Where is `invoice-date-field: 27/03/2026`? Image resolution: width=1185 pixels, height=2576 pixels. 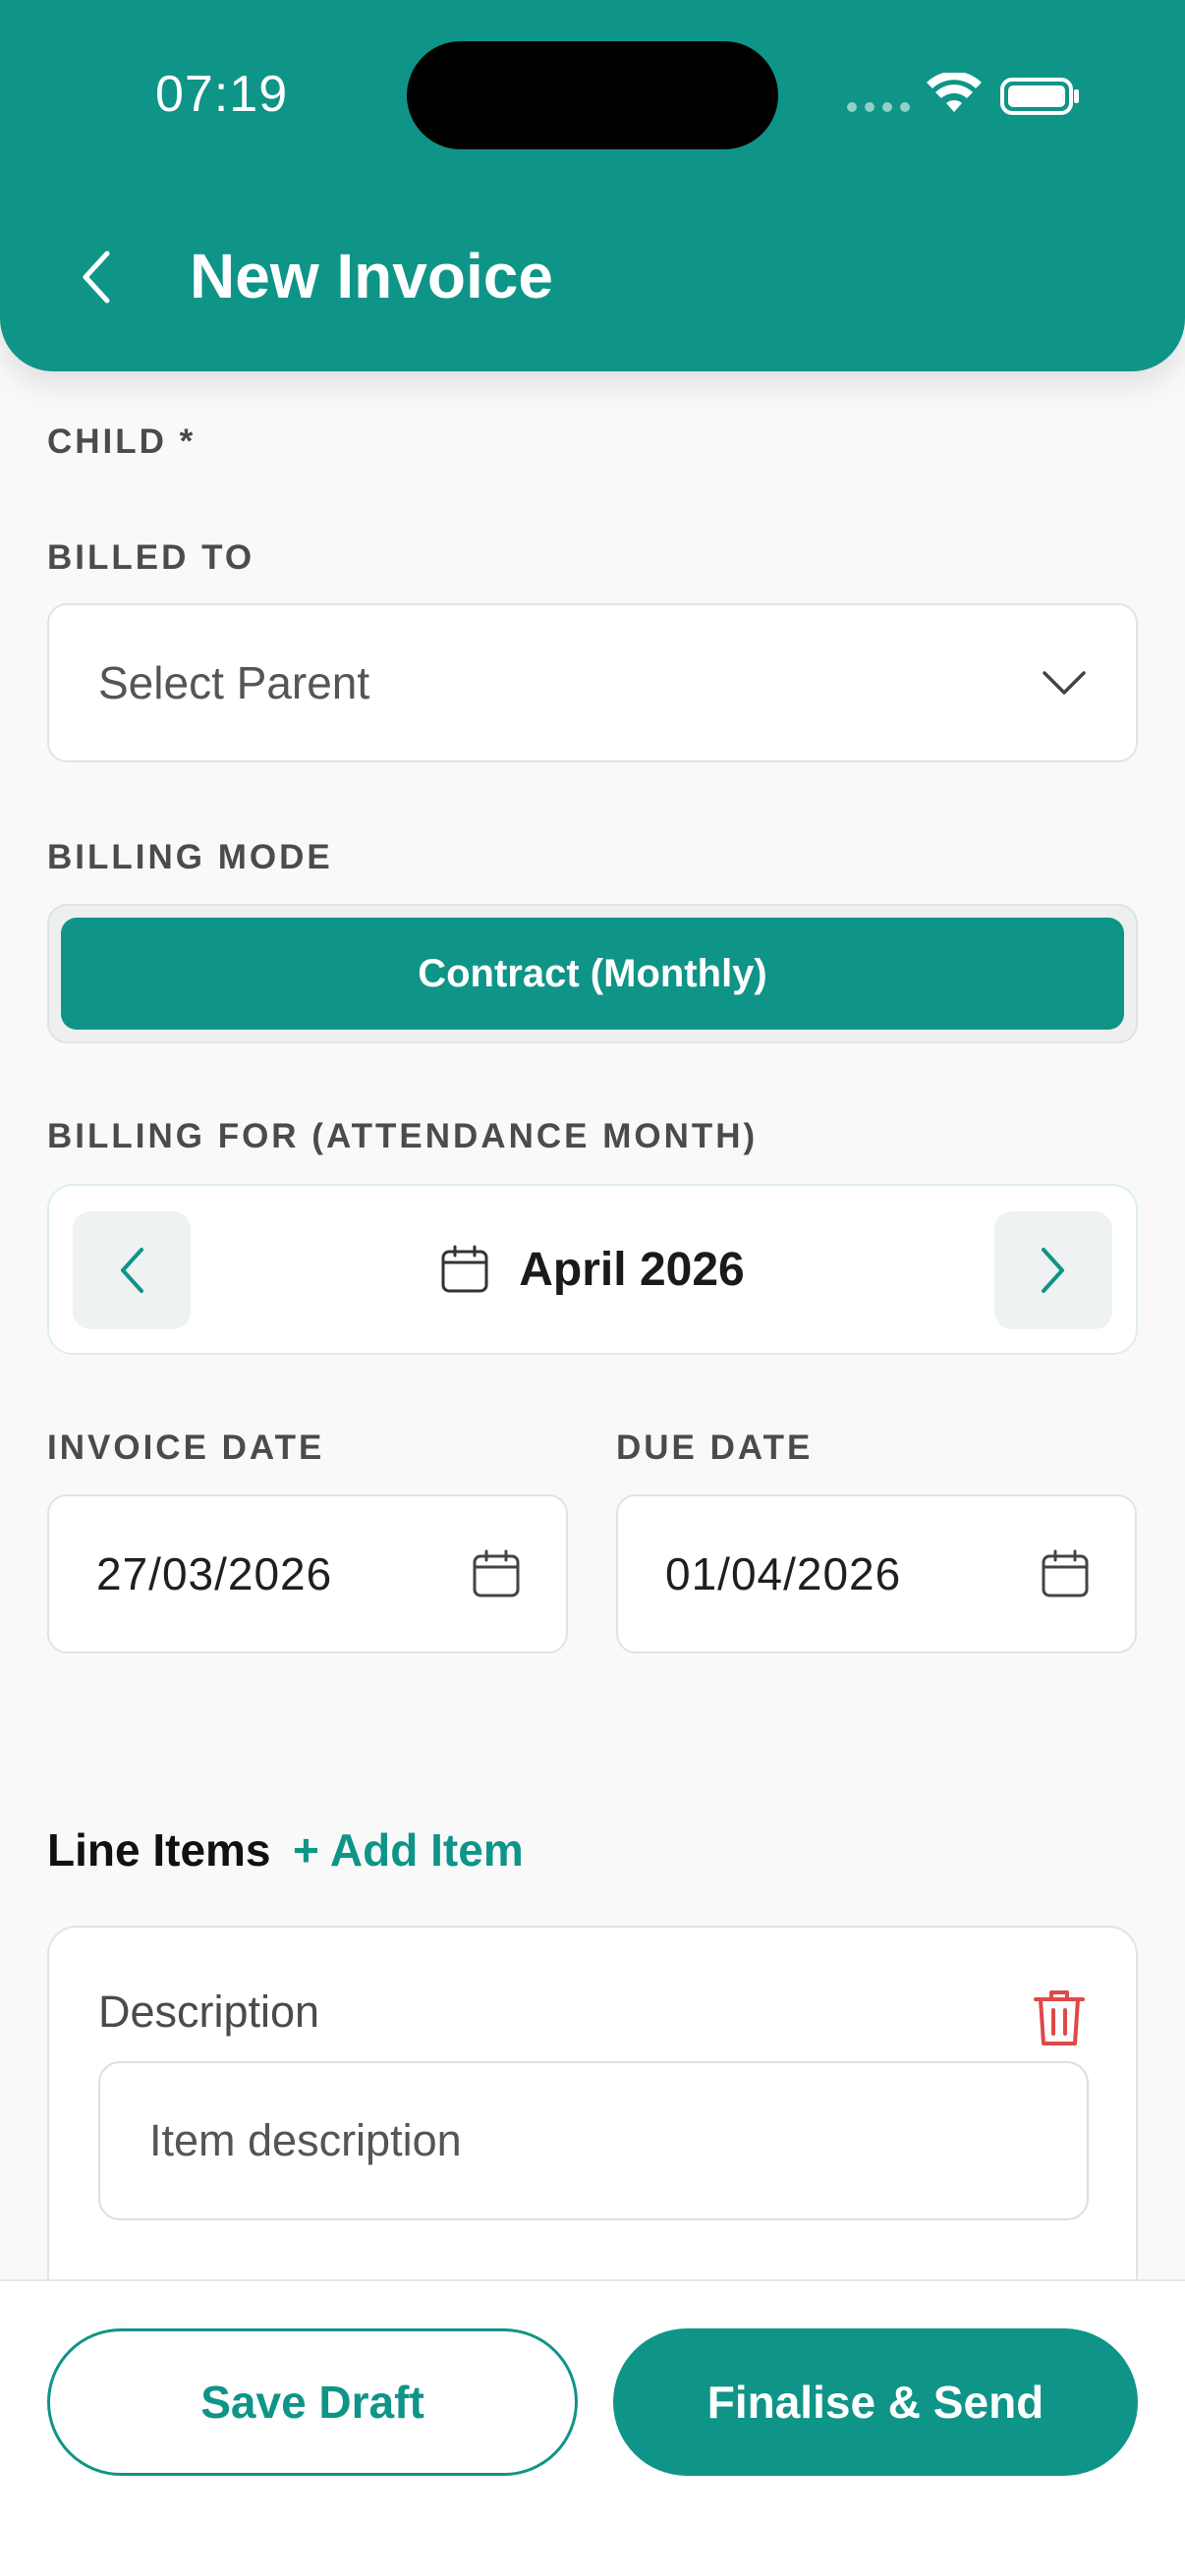
invoice-date-field: 27/03/2026 is located at coordinates (308, 1573).